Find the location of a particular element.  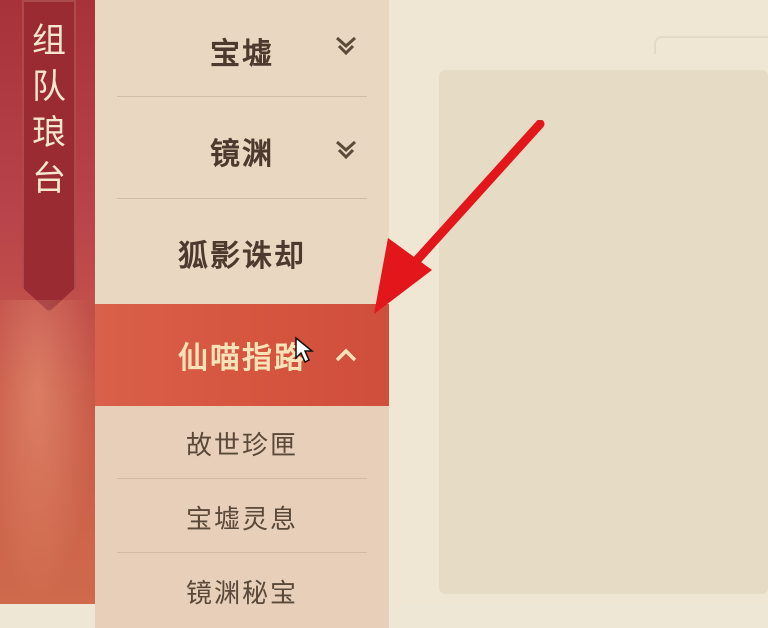

menu-item-jingyuan: 镜渊 is located at coordinates (242, 151).